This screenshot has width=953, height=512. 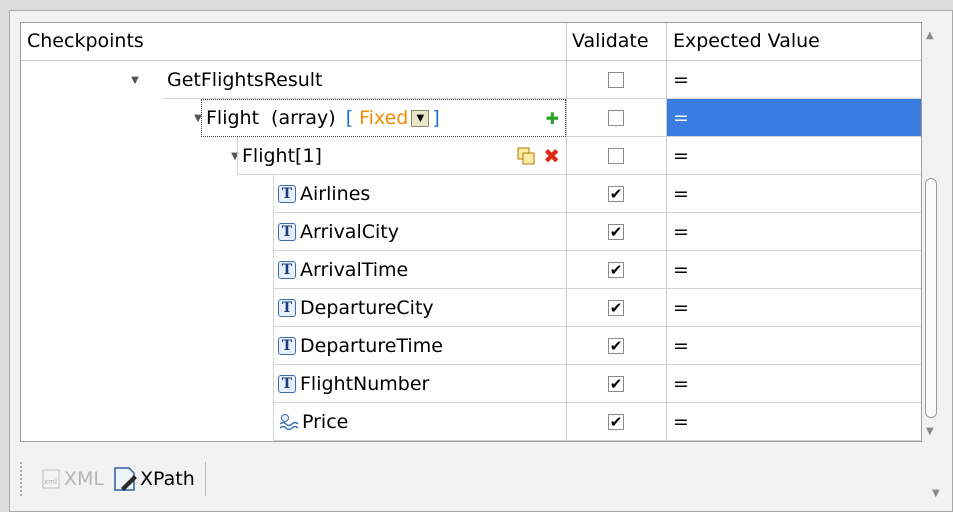 I want to click on tree-row: T ArrivalTime ✔ =, so click(x=471, y=270).